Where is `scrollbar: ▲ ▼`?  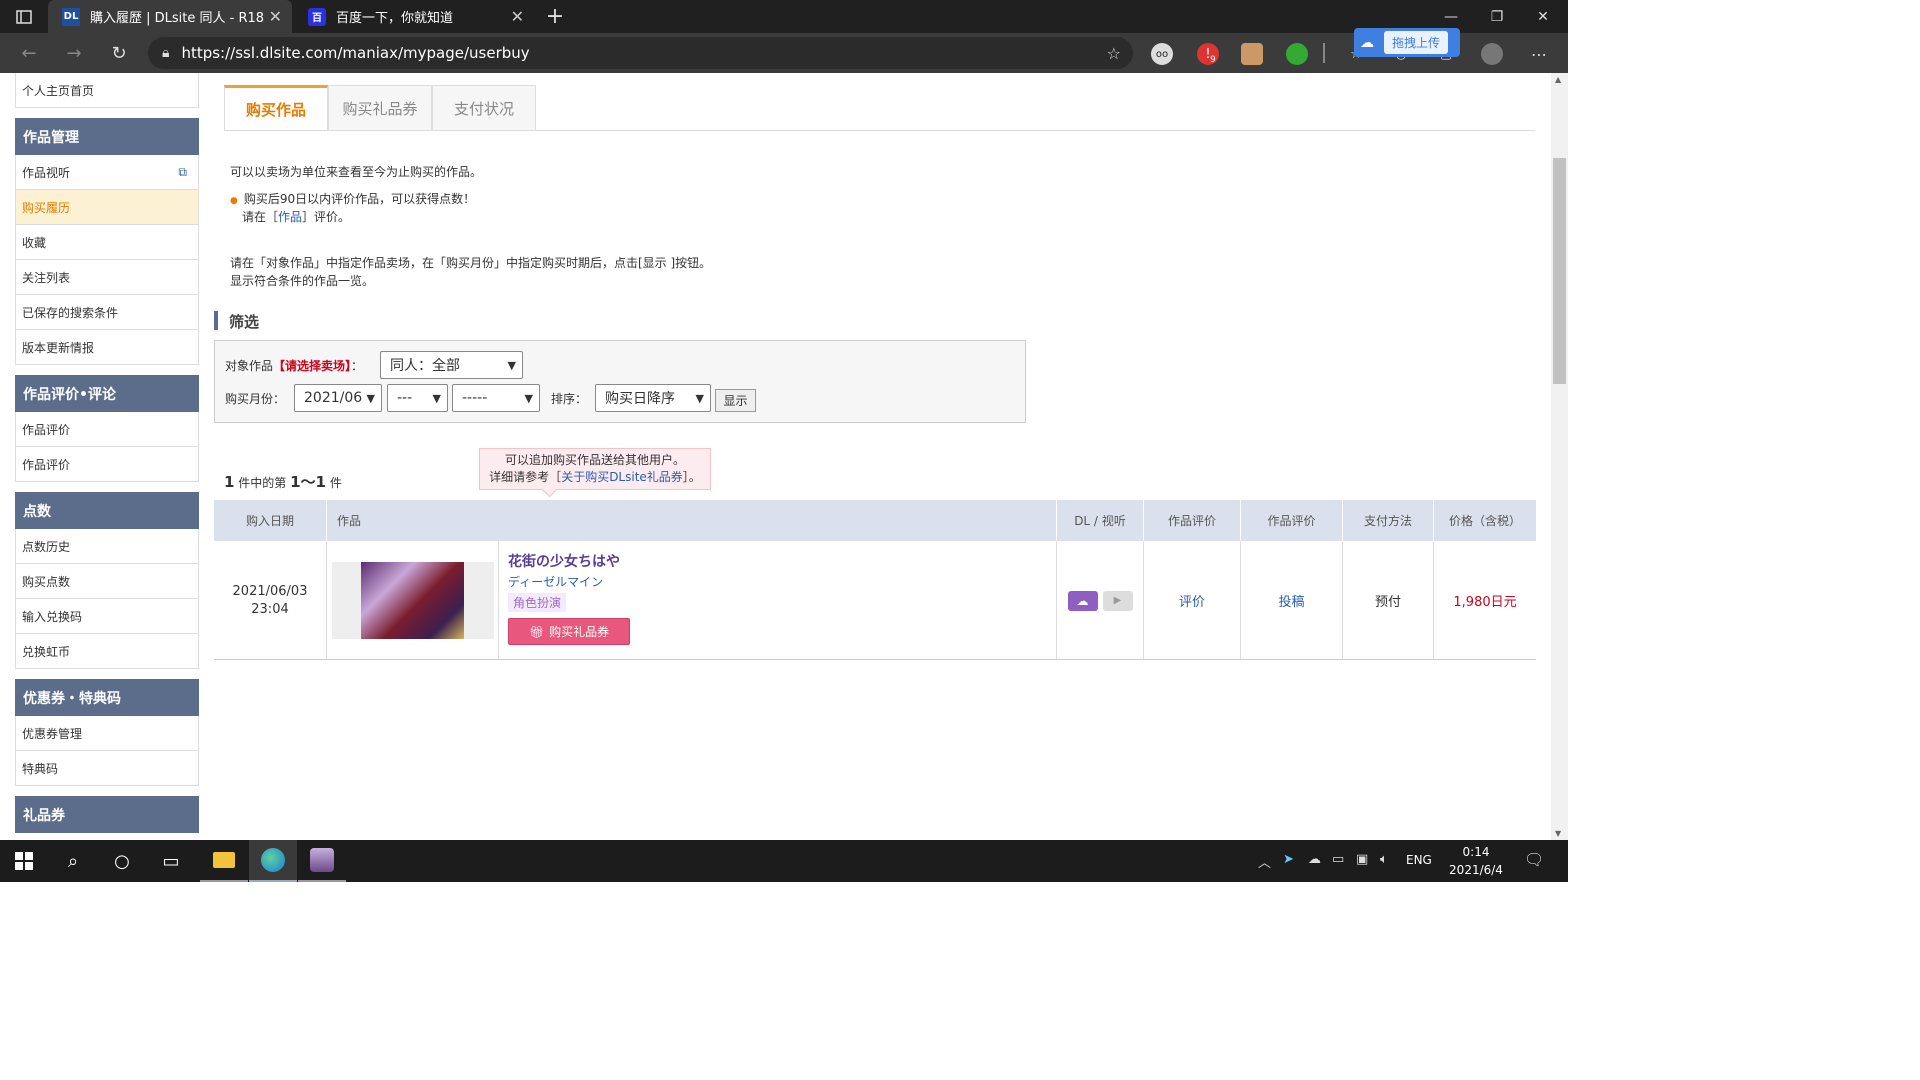
scrollbar: ▲ ▼ is located at coordinates (1559, 456).